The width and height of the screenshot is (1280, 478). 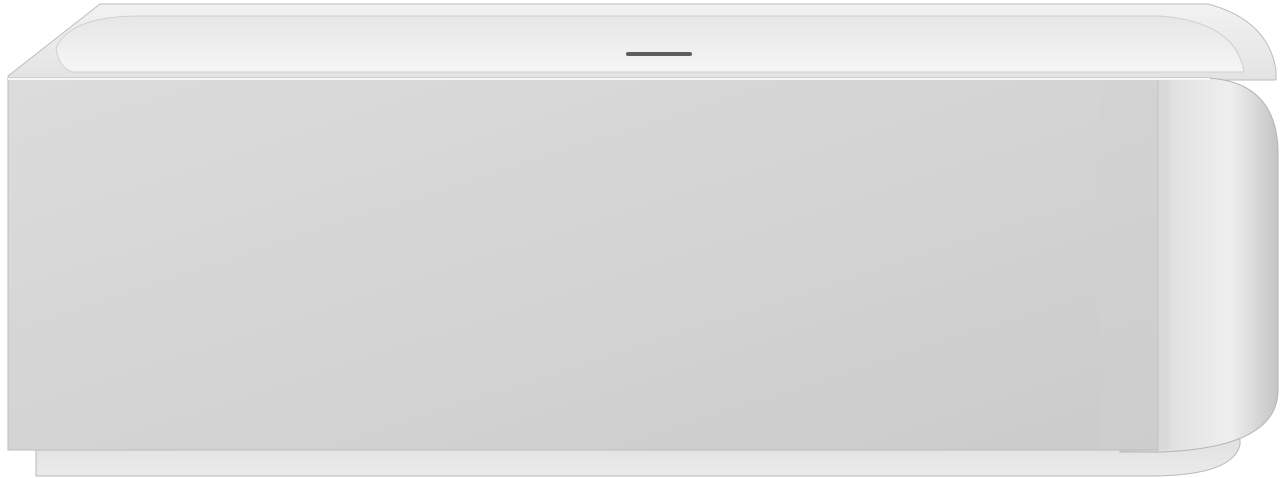 What do you see at coordinates (1135, 264) in the screenshot?
I see `panel-blend` at bounding box center [1135, 264].